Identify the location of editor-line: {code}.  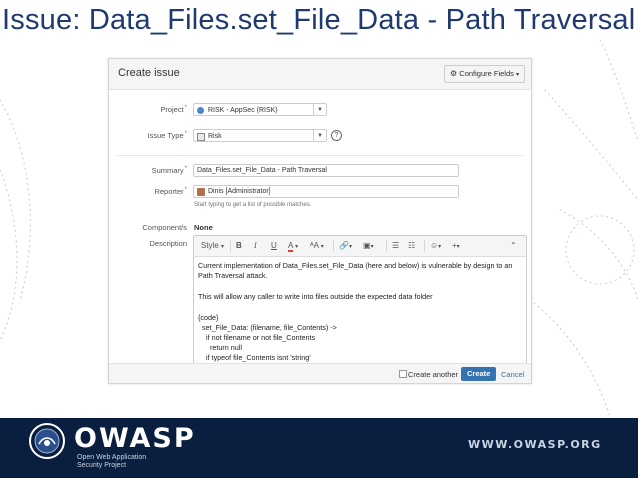
(208, 317).